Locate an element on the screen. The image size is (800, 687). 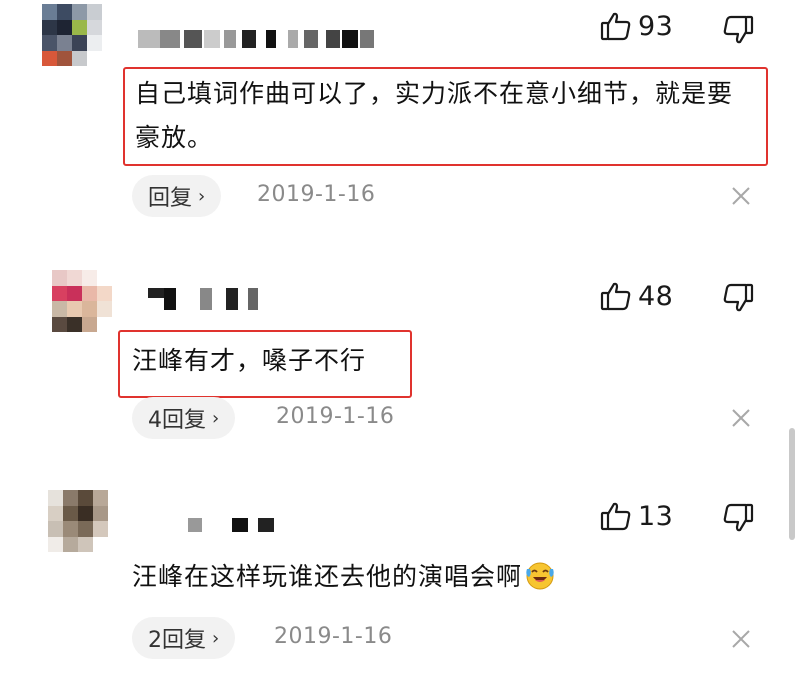
scrollbar is located at coordinates (792, 484).